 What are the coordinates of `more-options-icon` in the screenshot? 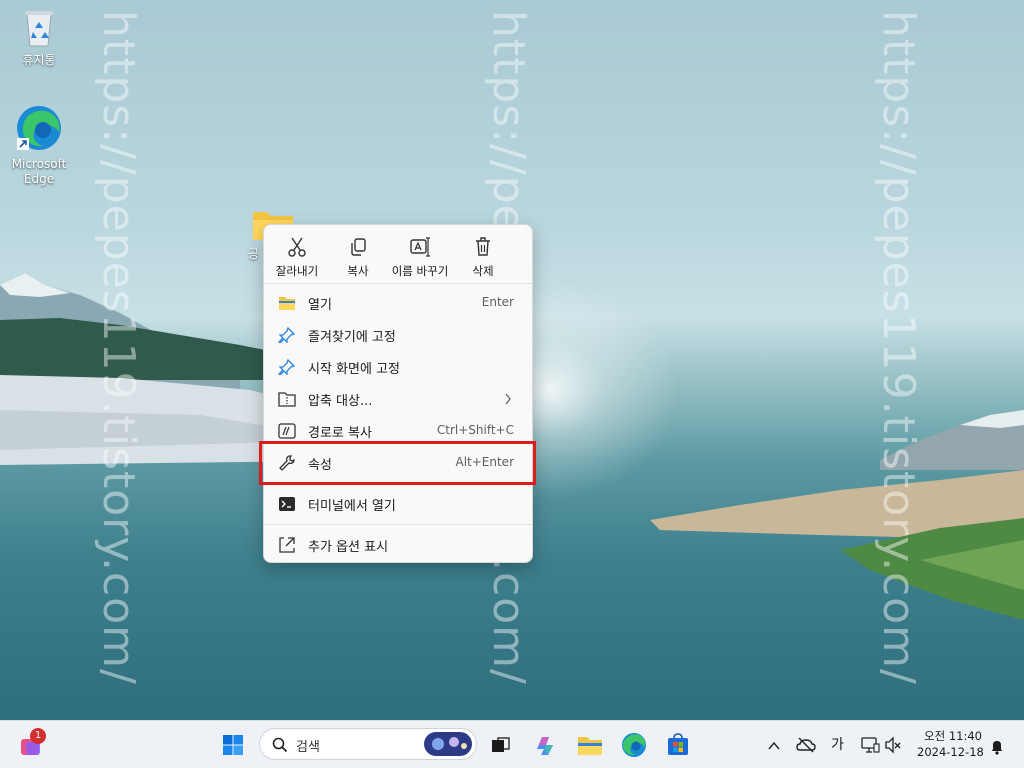 It's located at (287, 545).